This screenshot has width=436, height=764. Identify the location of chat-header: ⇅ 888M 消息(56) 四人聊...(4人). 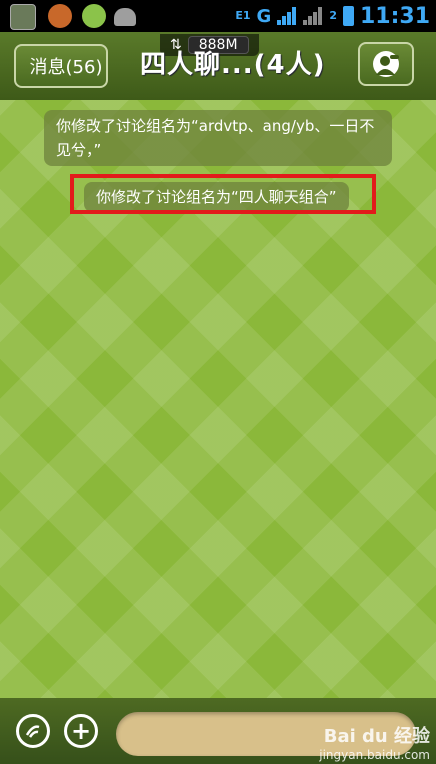
(218, 67).